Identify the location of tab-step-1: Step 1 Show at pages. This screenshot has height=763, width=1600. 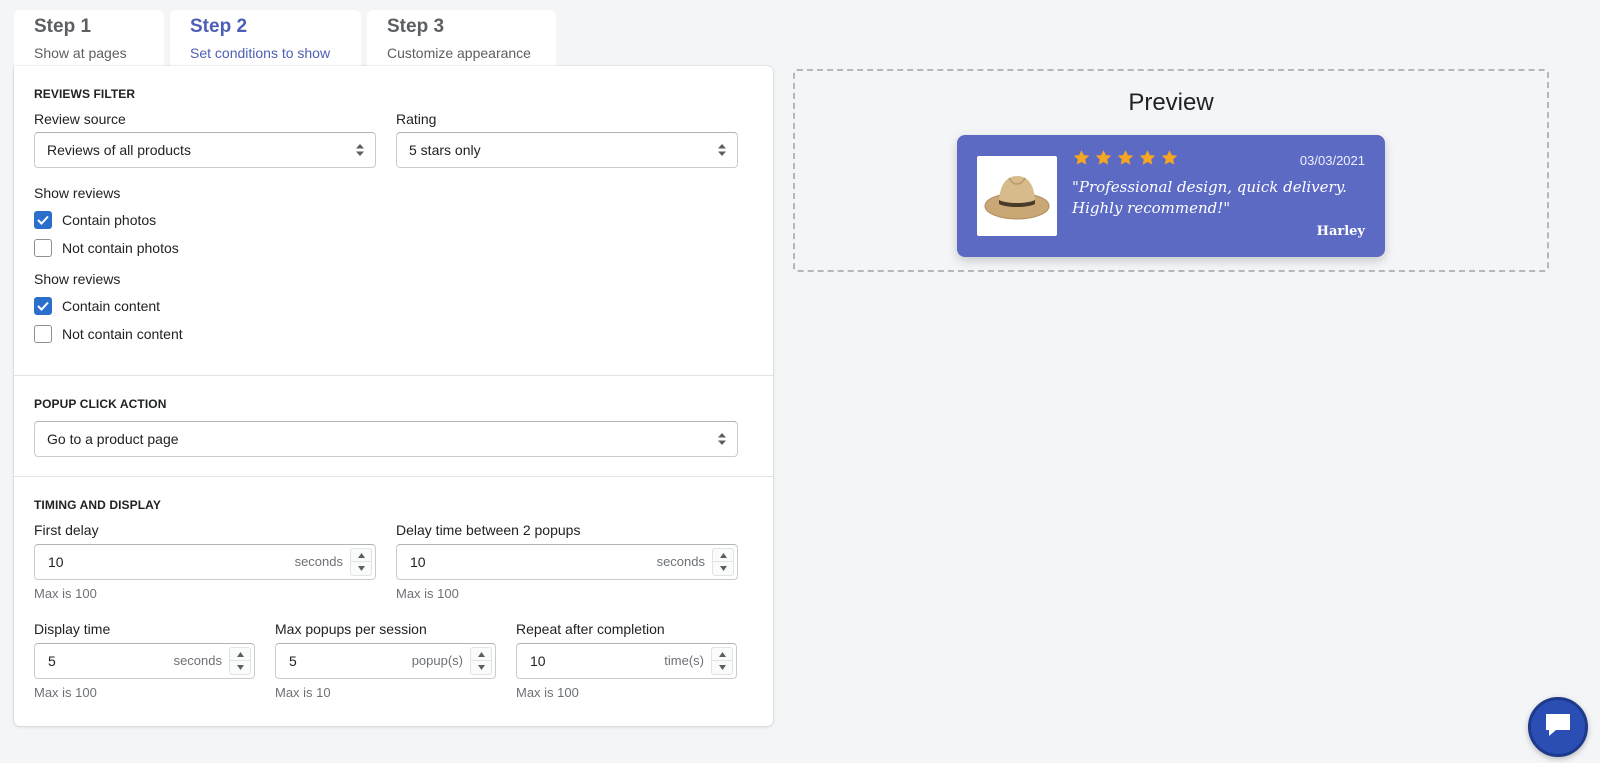
(89, 39).